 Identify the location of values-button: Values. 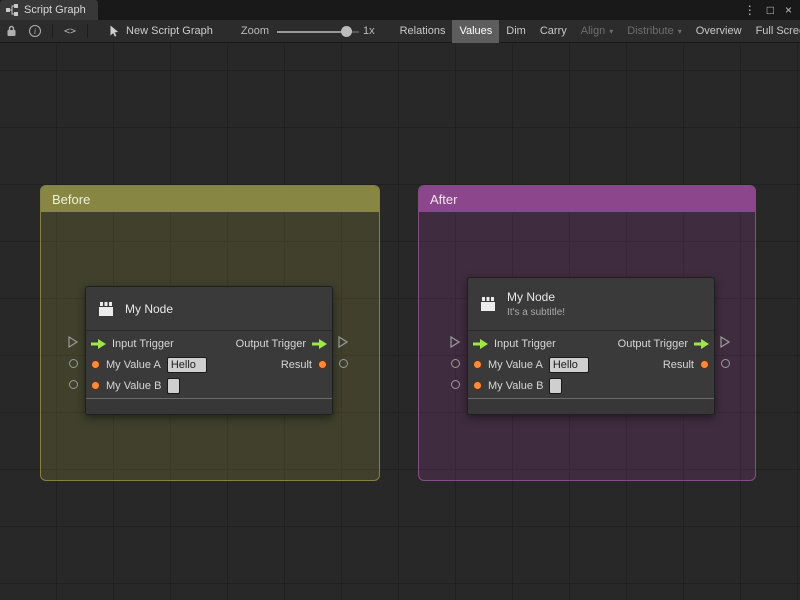
(476, 31).